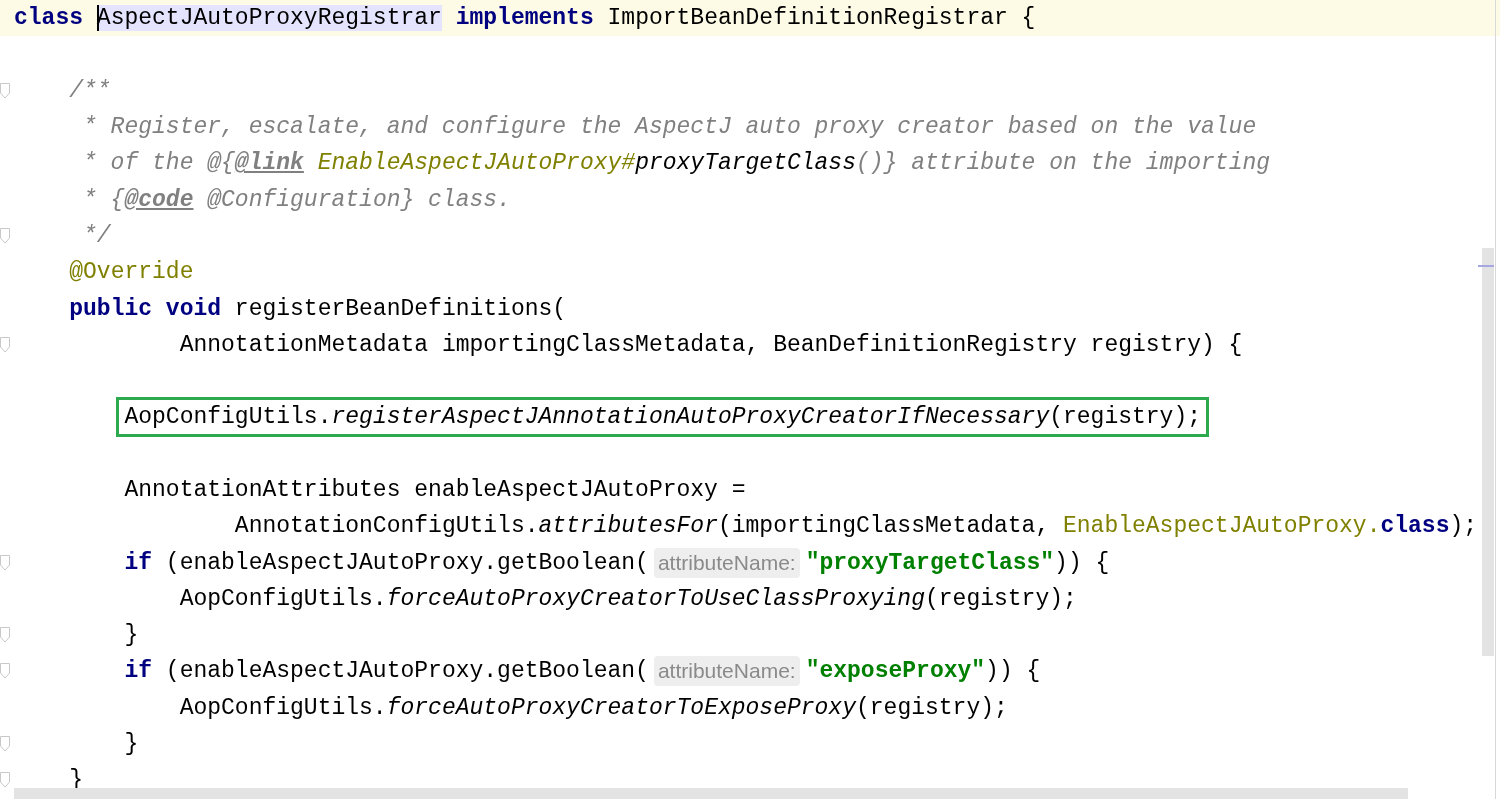 The width and height of the screenshot is (1500, 799). Describe the element at coordinates (131, 272) in the screenshot. I see `annotation: @Override` at that location.